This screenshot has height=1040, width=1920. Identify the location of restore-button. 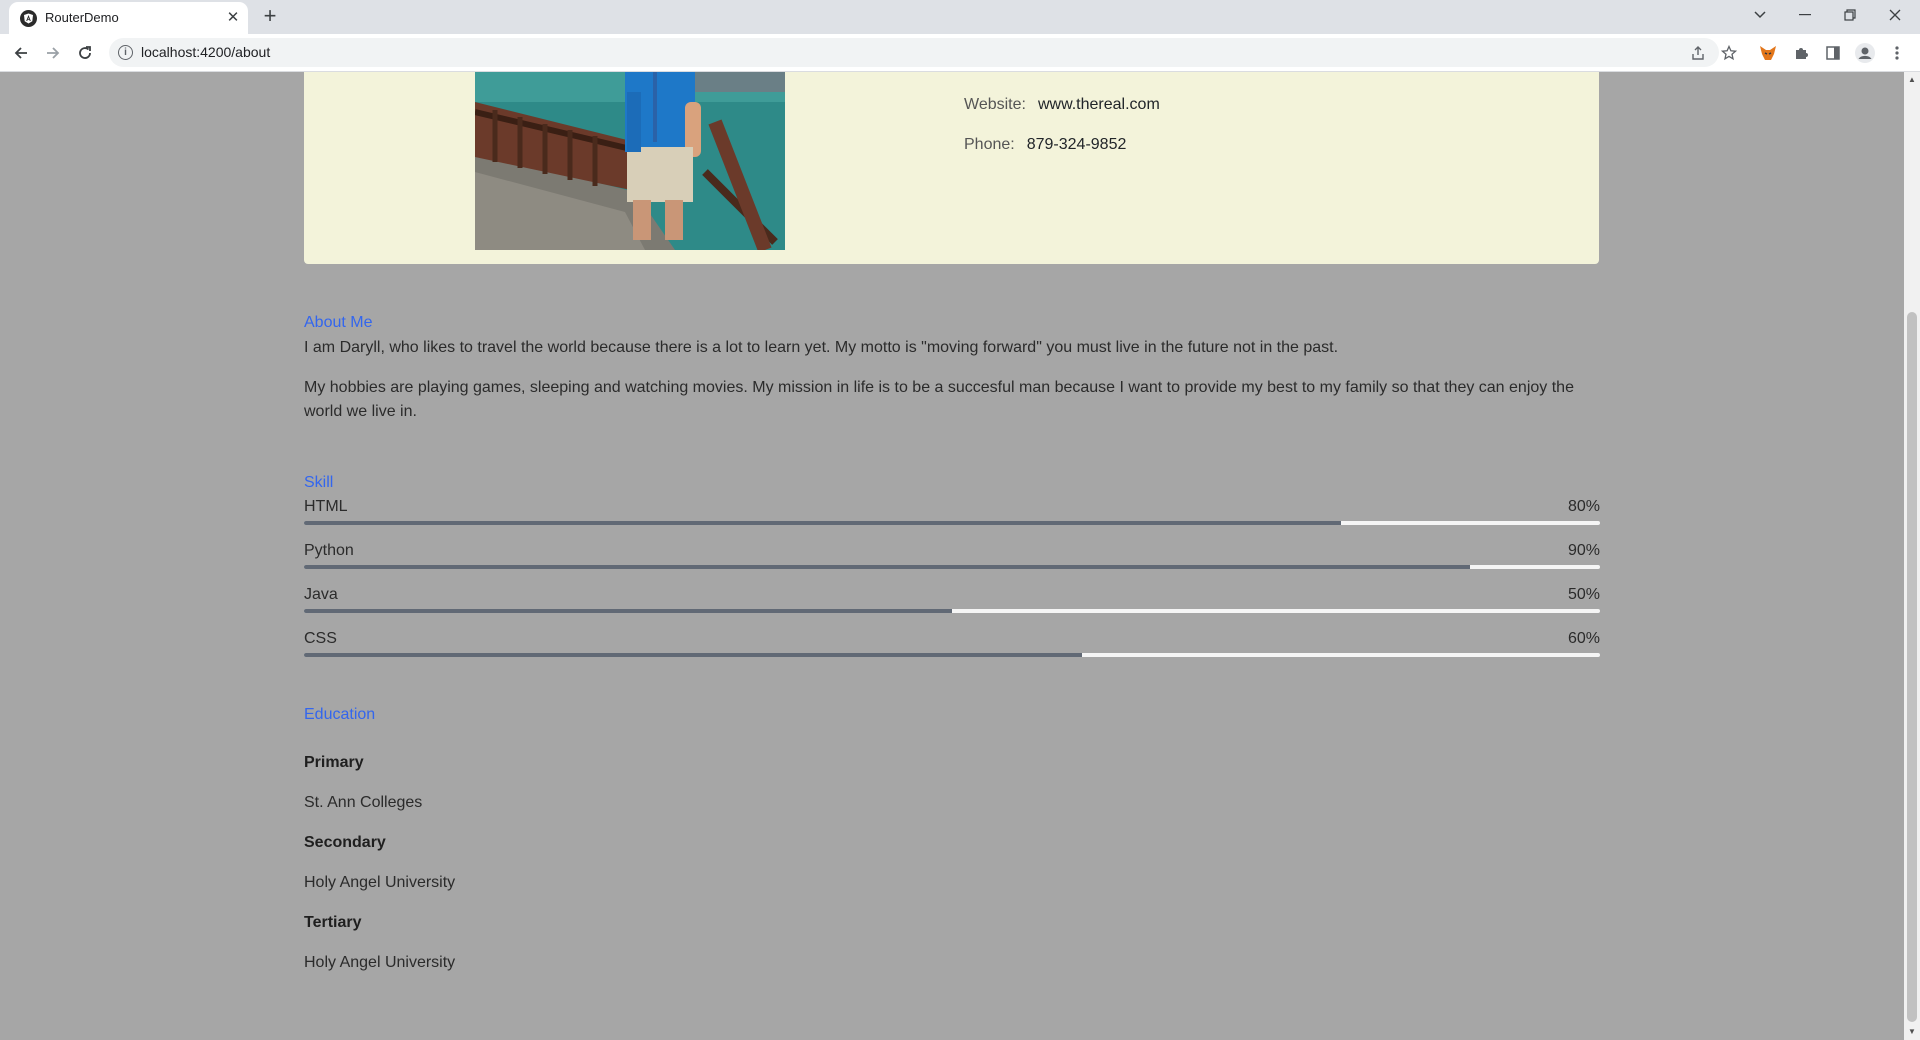
(1850, 15).